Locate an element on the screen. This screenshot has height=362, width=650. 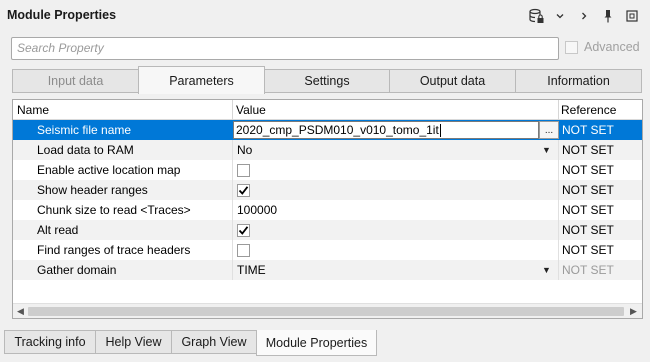
chevron-down-icon is located at coordinates (560, 16).